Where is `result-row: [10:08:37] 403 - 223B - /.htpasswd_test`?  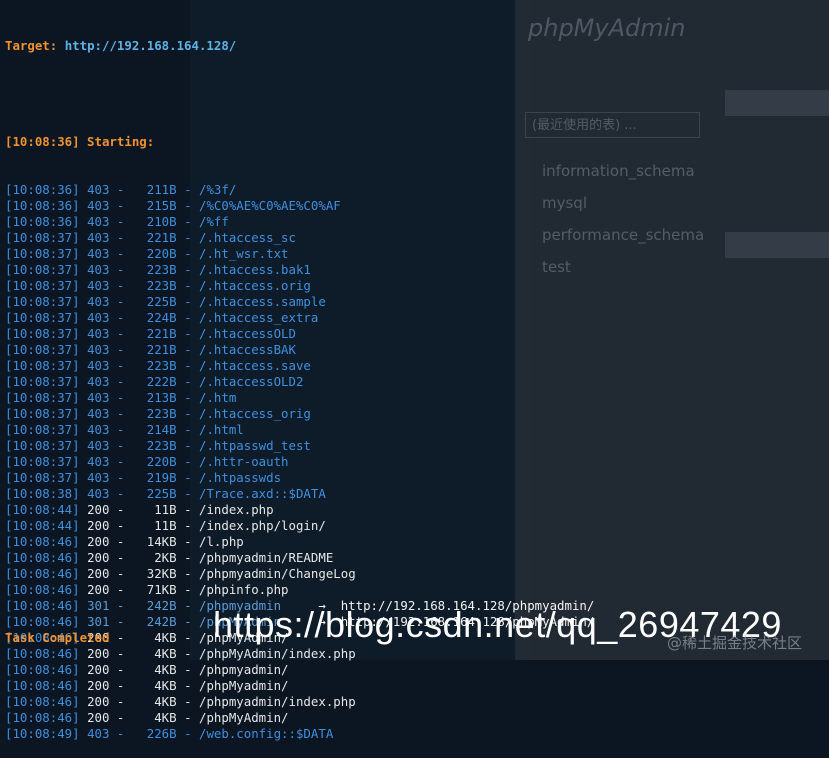 result-row: [10:08:37] 403 - 223B - /.htpasswd_test is located at coordinates (158, 445).